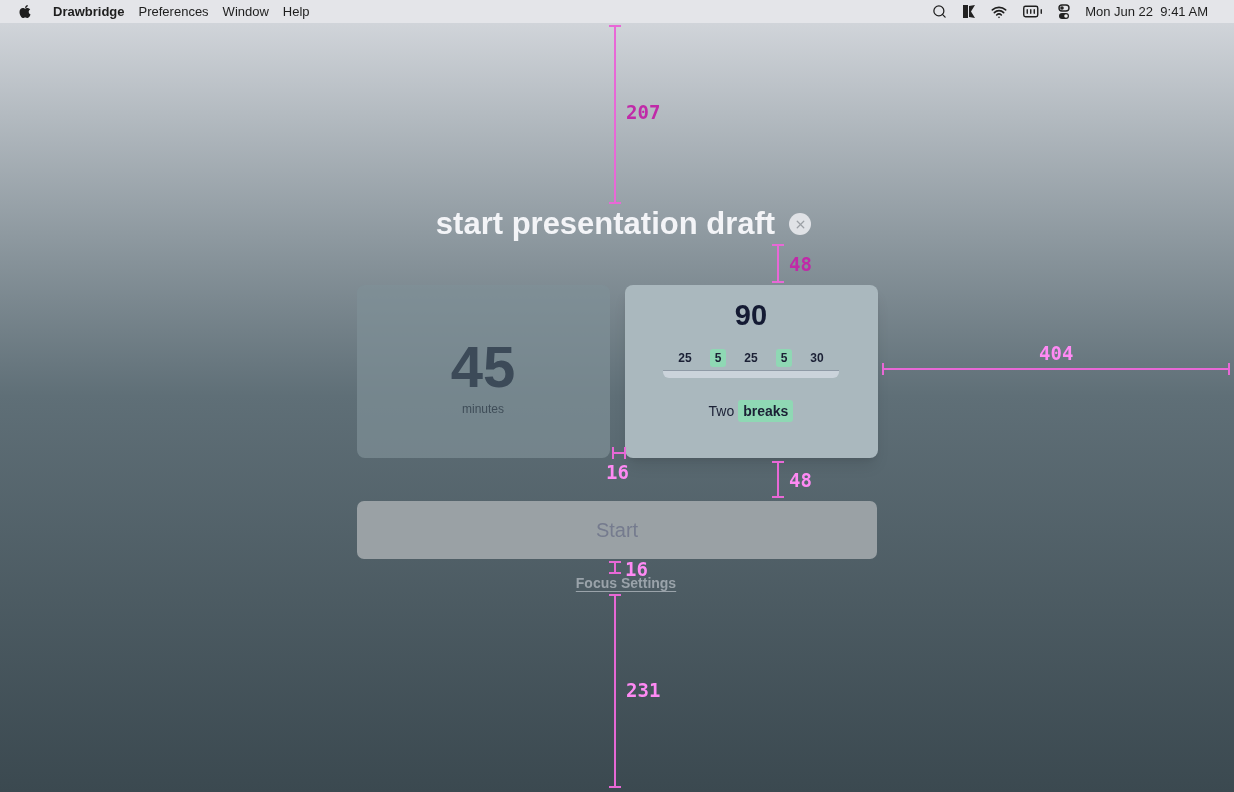 The width and height of the screenshot is (1234, 792). Describe the element at coordinates (89, 11) in the screenshot. I see `app-menu: Drawbridge` at that location.